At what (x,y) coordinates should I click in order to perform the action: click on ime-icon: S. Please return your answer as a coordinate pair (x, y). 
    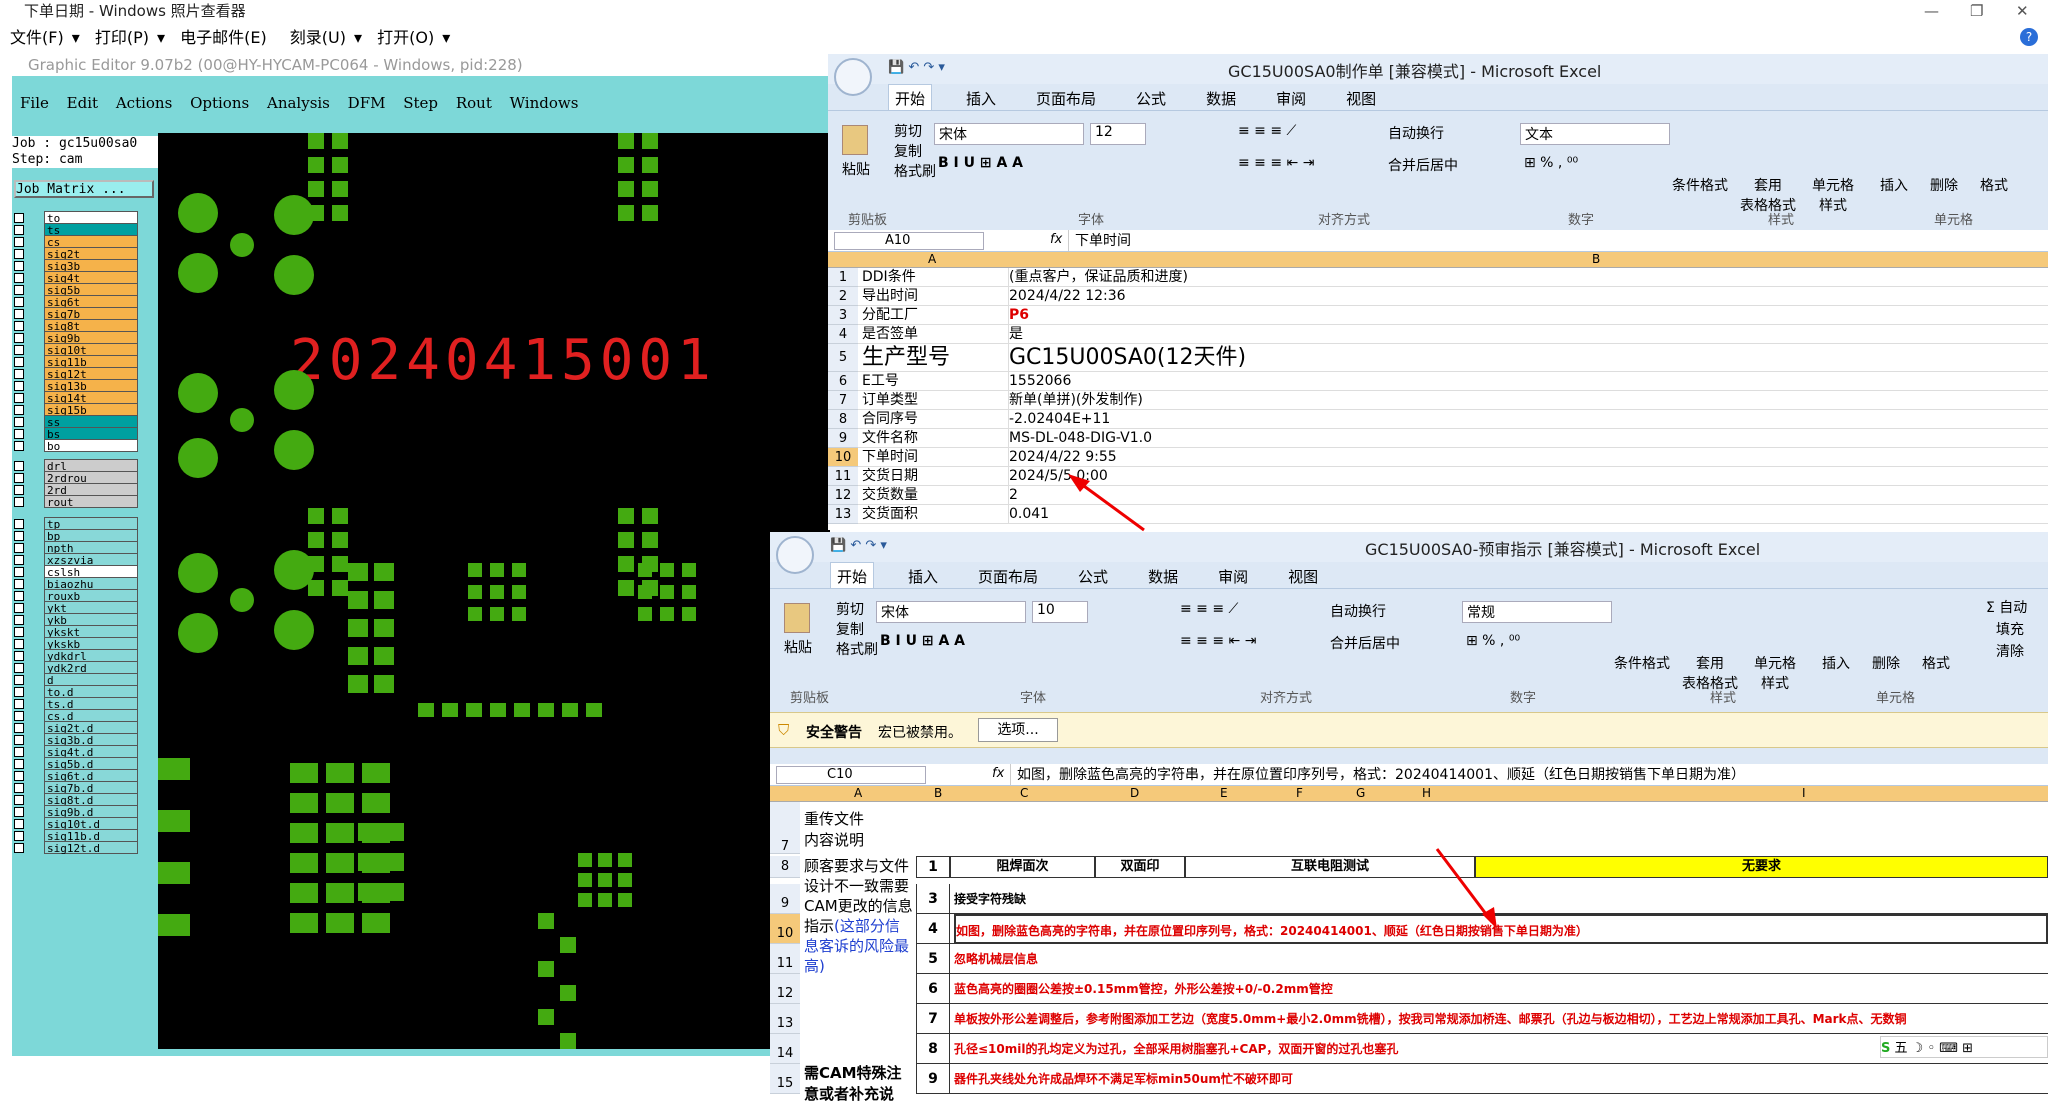
    Looking at the image, I should click on (1885, 1048).